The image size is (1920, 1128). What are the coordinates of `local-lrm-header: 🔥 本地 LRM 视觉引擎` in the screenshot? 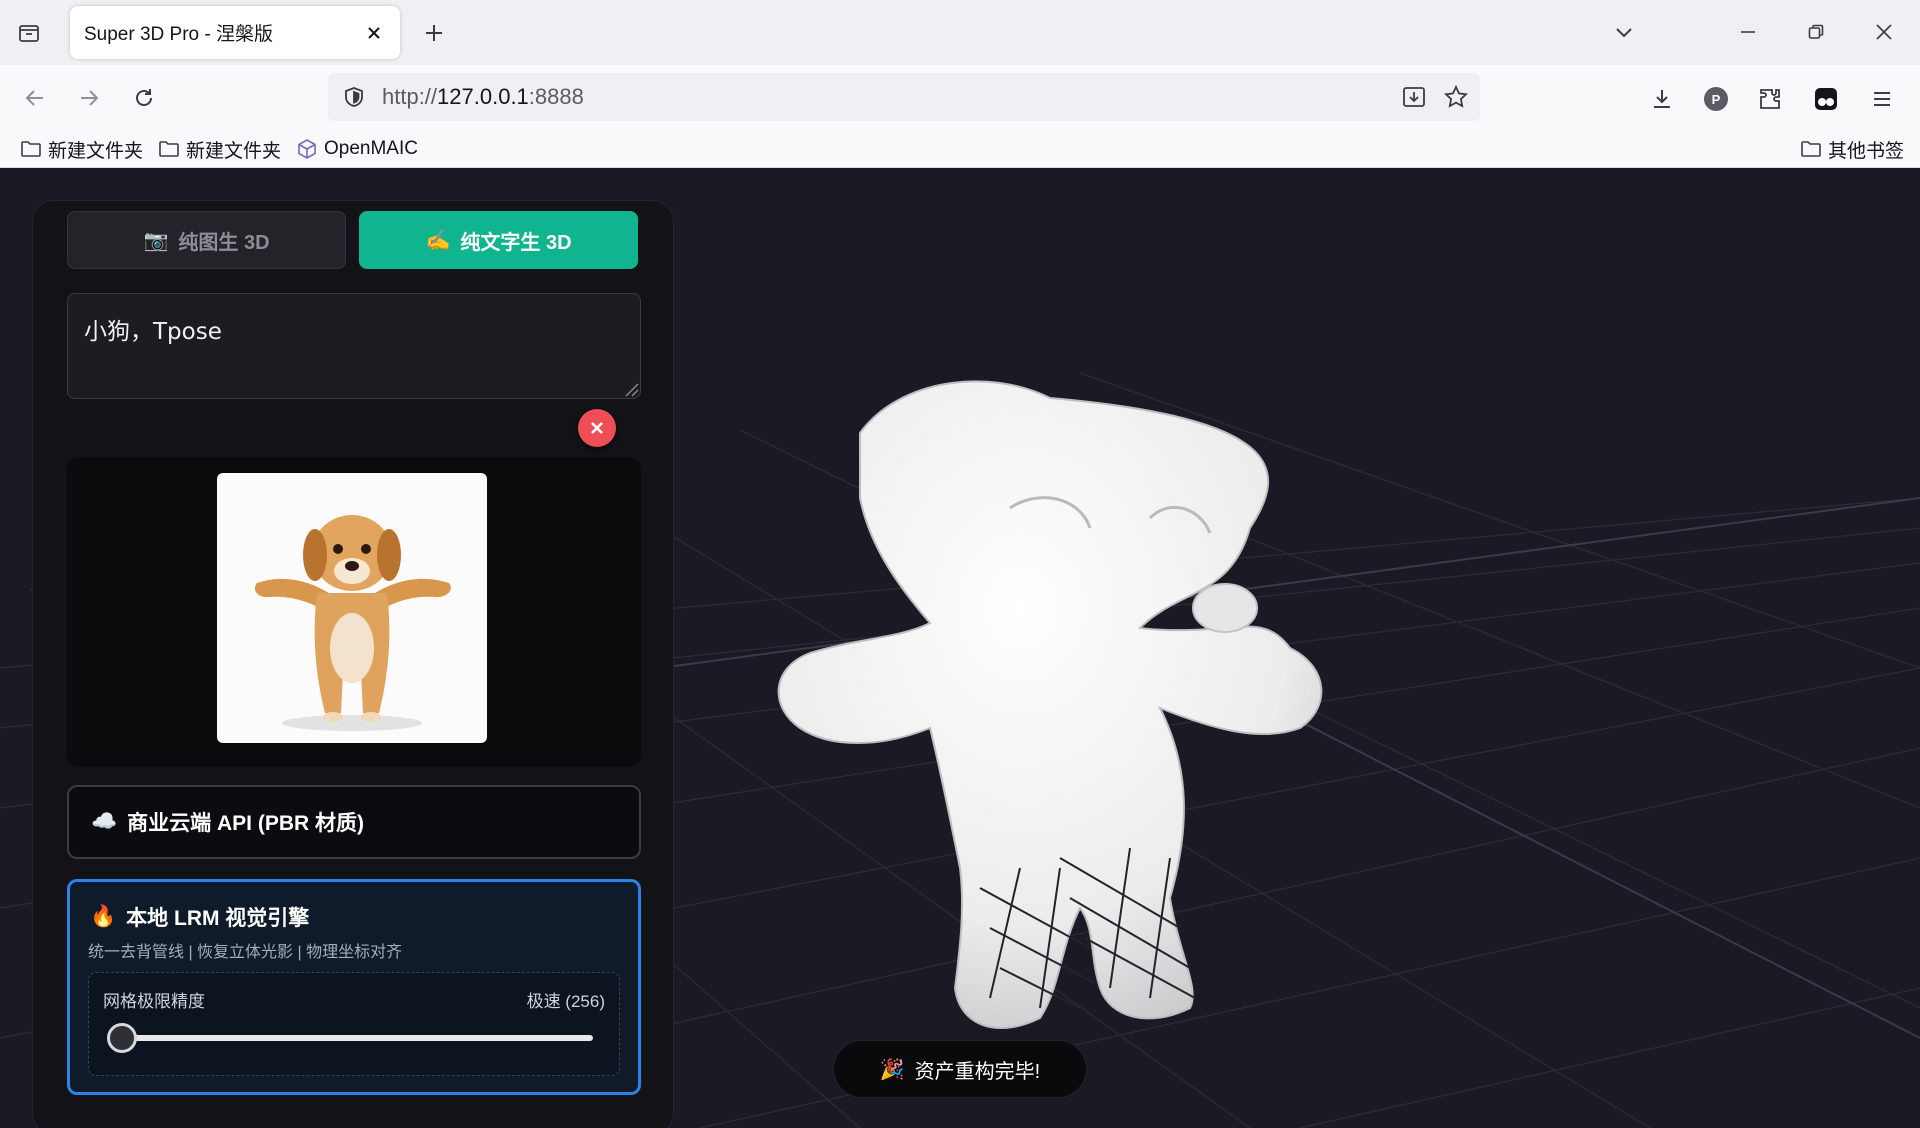 It's located at (199, 917).